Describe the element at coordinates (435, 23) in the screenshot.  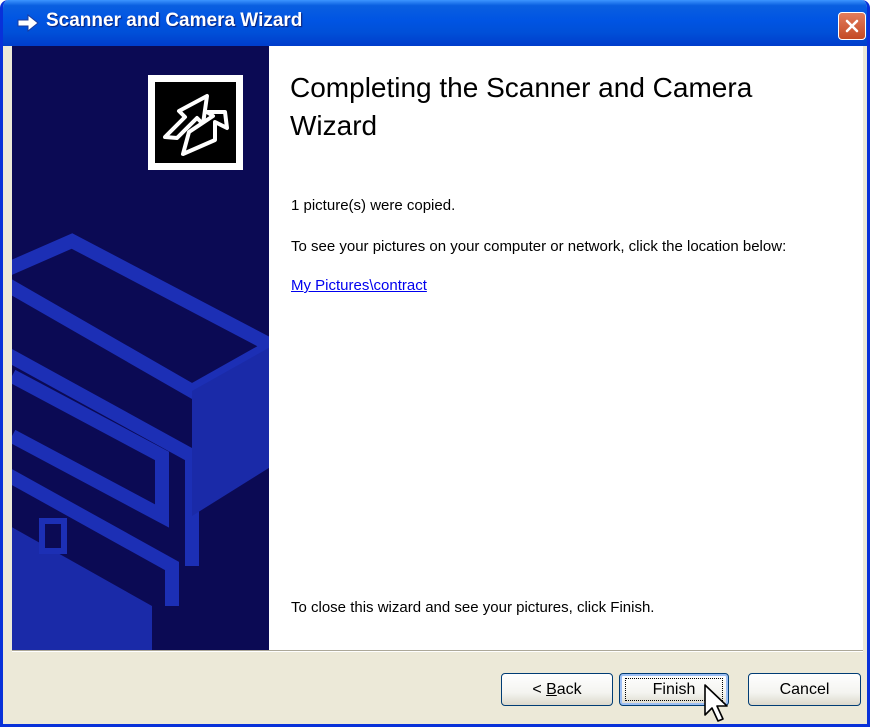
I see `title-bar: Scanner and Camera Wizard` at that location.